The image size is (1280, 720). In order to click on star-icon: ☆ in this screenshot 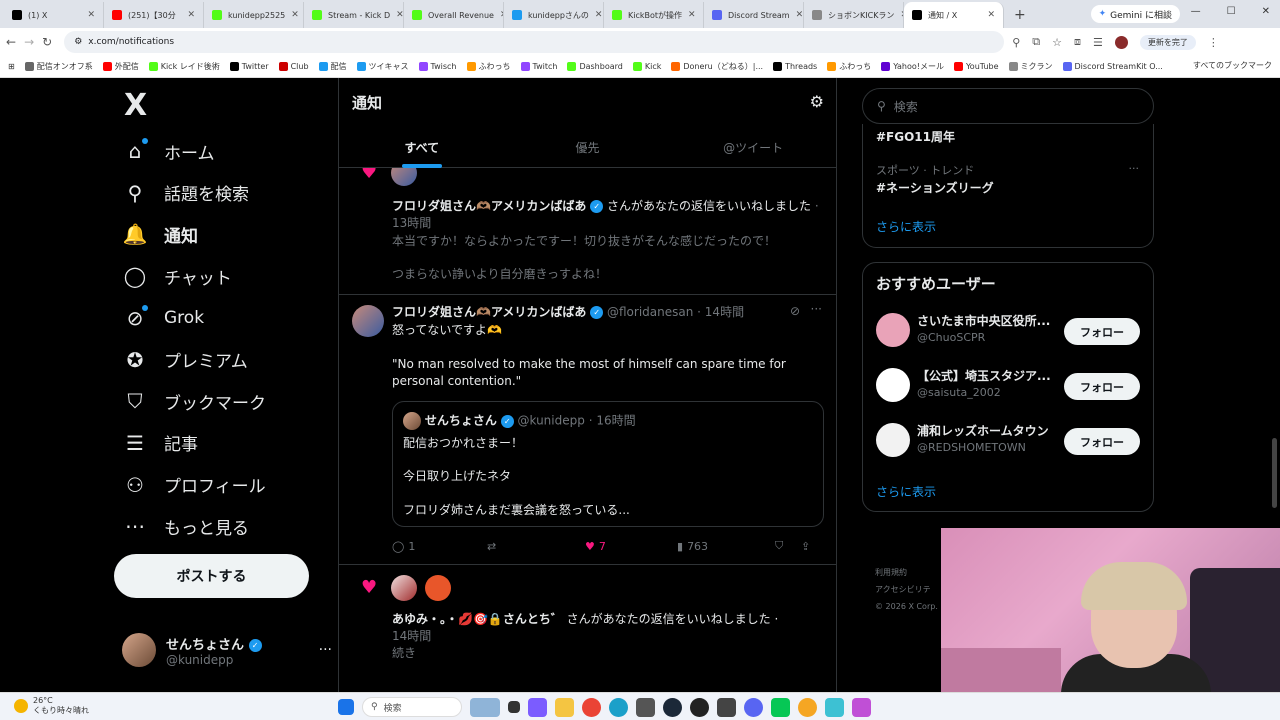, I will do `click(1057, 42)`.